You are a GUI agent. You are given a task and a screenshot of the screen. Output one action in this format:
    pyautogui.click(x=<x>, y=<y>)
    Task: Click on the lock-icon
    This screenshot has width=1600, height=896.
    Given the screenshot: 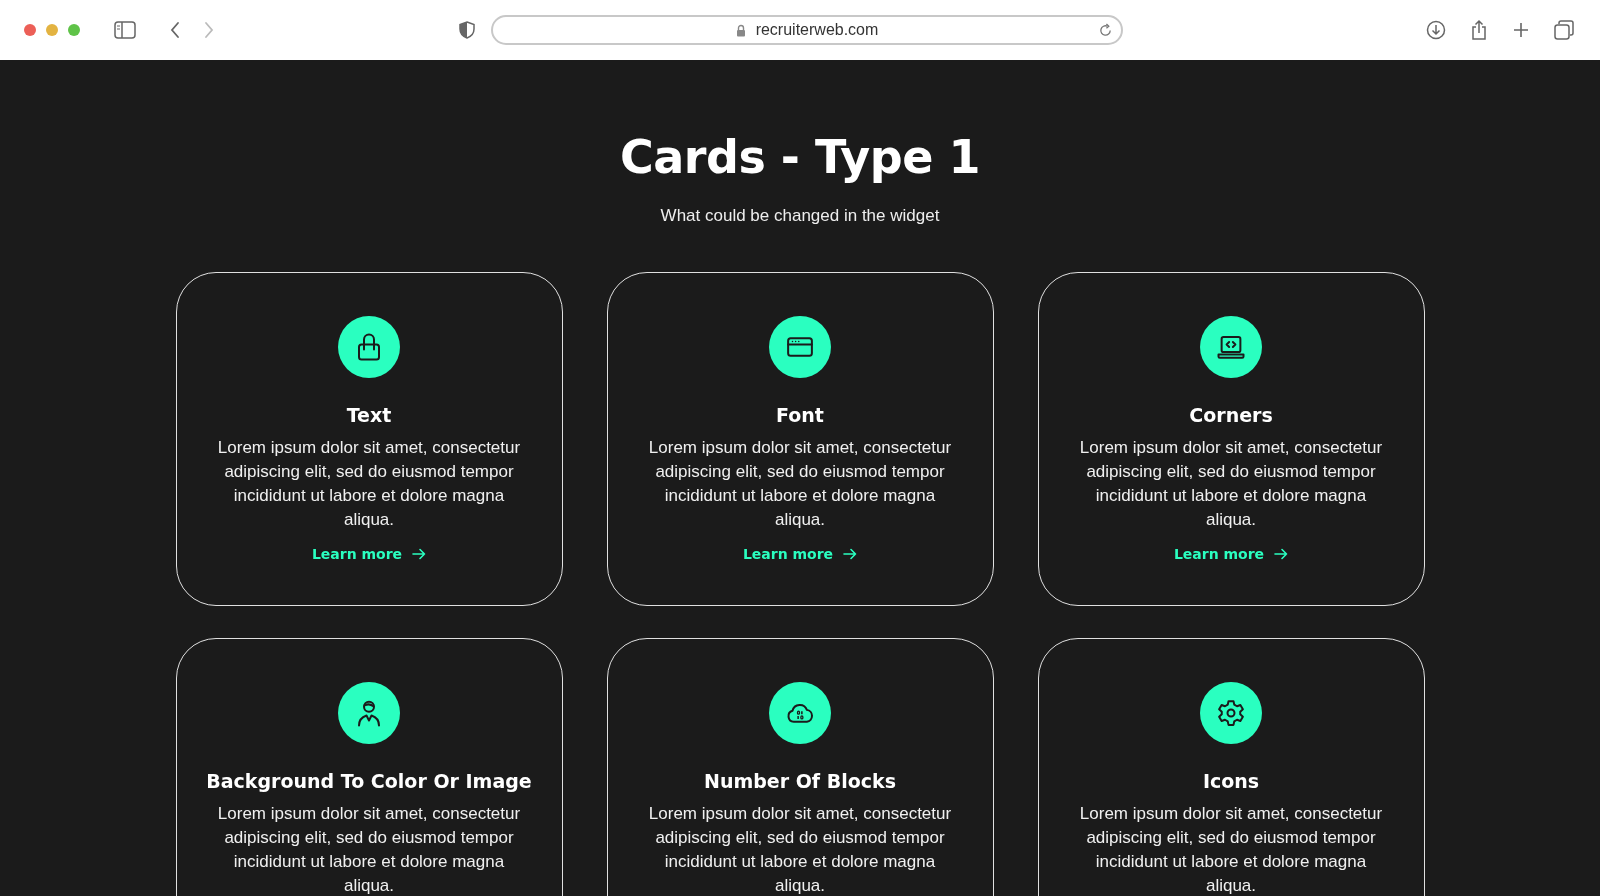 What is the action you would take?
    pyautogui.click(x=740, y=30)
    